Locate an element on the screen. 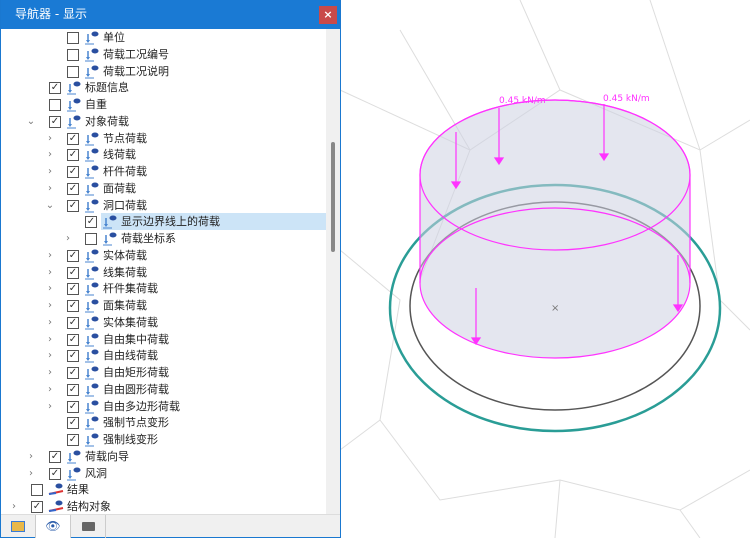 This screenshot has width=750, height=539. tree-item-label: 实体荷载 is located at coordinates (125, 255).